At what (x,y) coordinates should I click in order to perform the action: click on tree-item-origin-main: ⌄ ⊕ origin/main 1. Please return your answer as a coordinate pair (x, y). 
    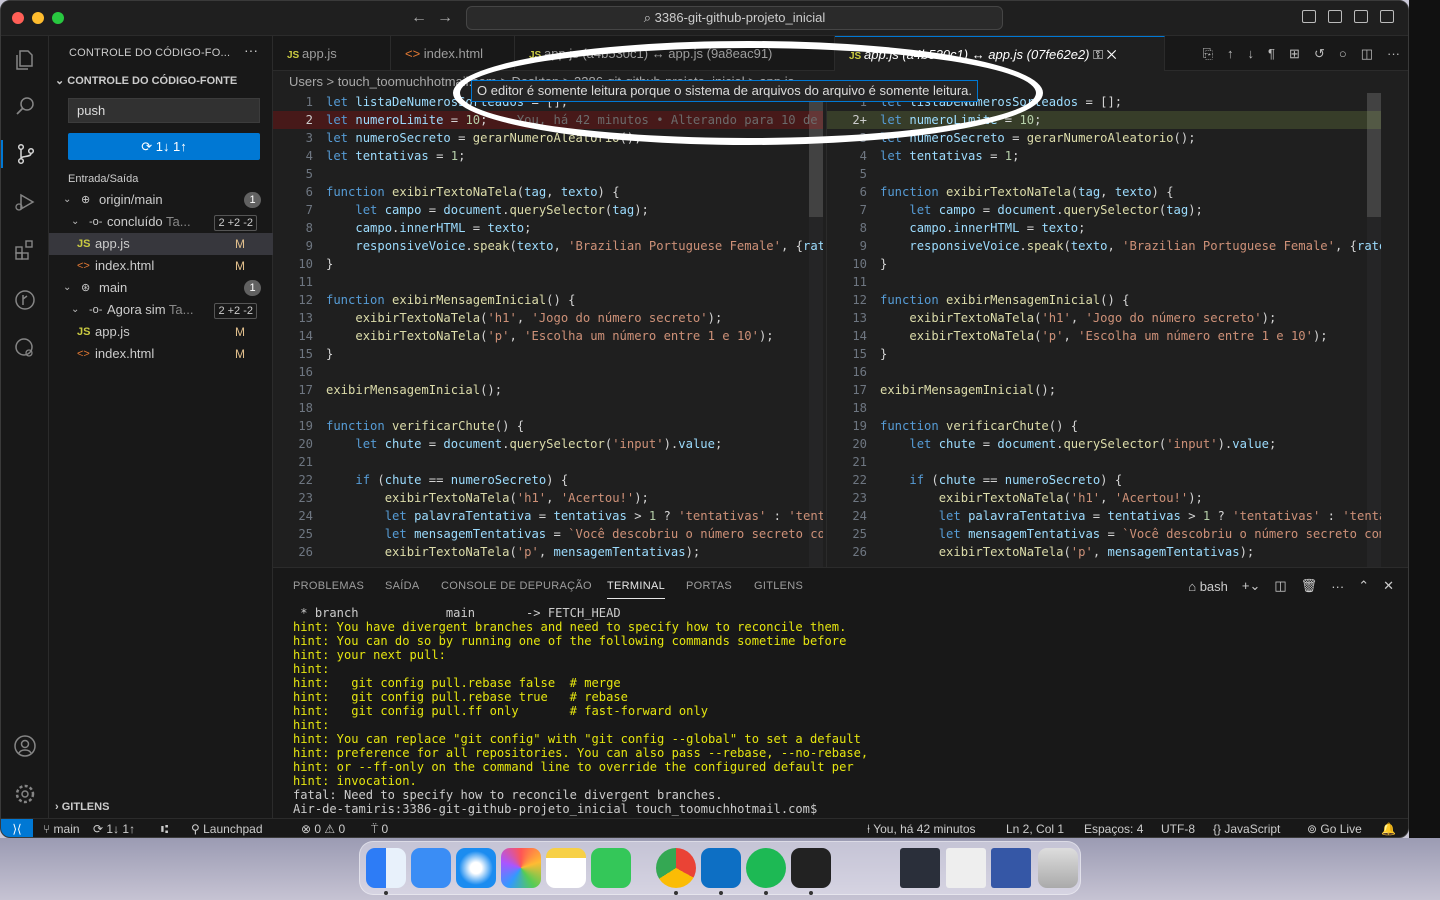
    Looking at the image, I should click on (161, 200).